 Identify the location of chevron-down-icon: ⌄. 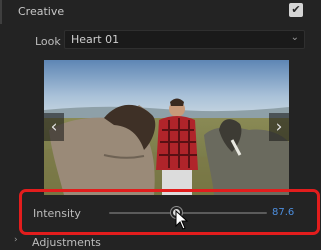
(294, 37).